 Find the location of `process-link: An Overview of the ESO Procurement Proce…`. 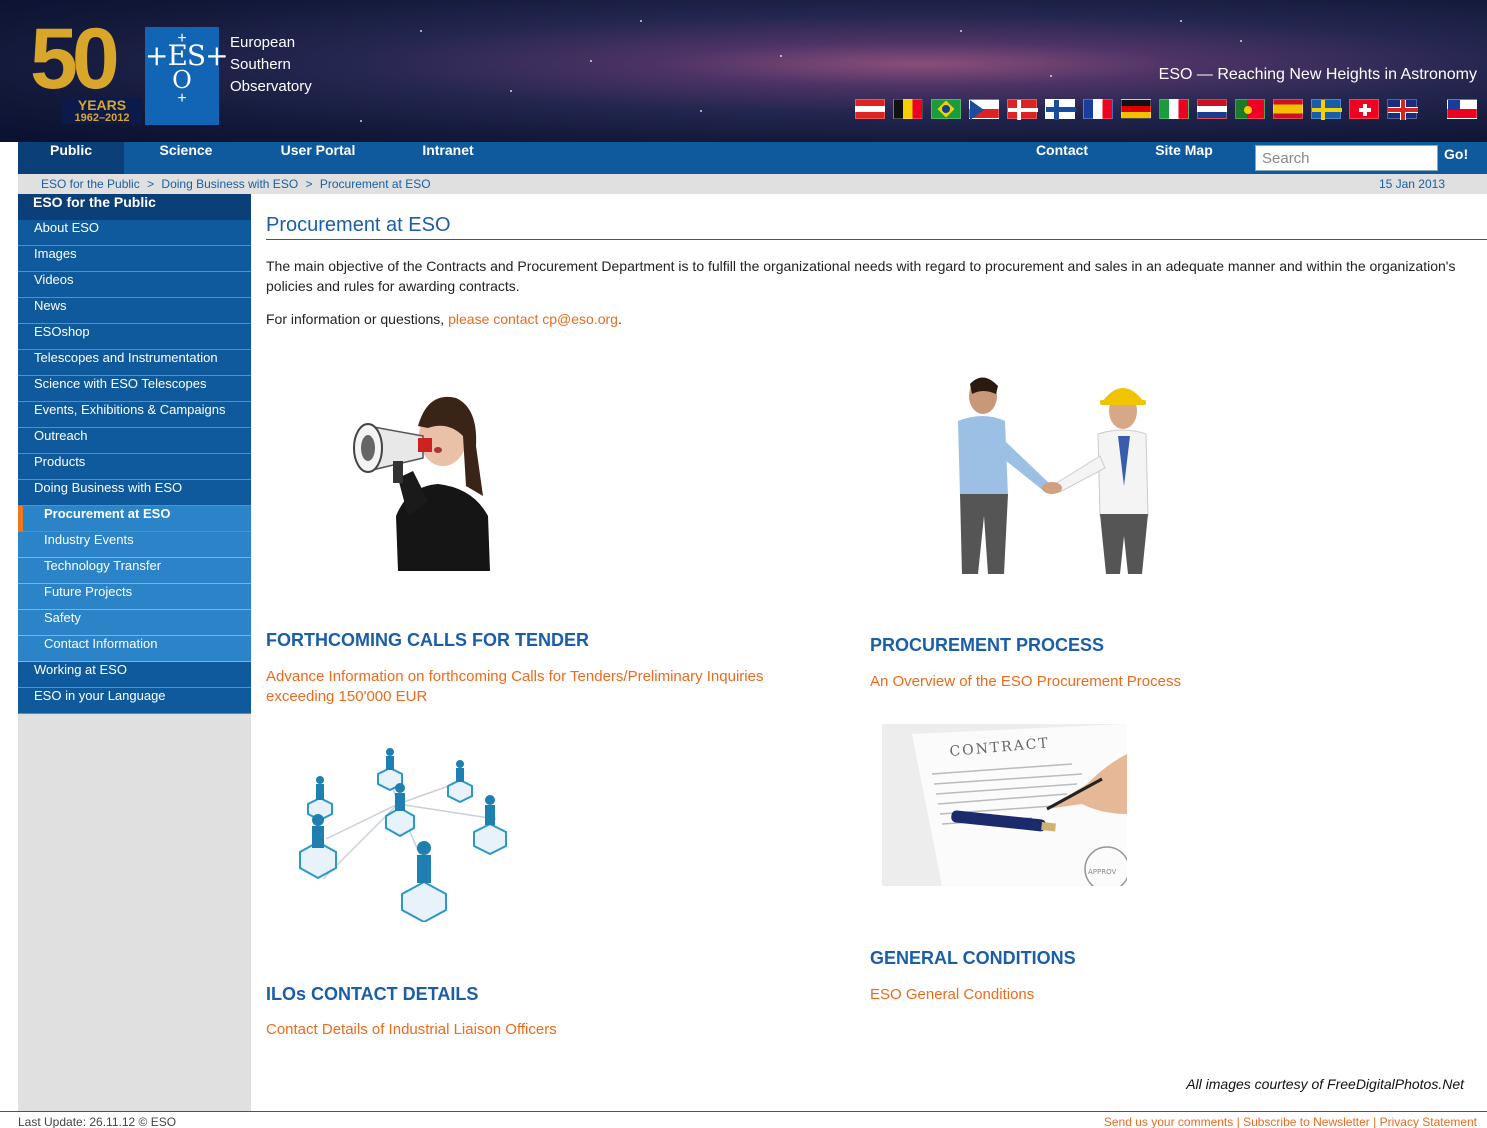

process-link: An Overview of the ESO Procurement Proce… is located at coordinates (1025, 682).